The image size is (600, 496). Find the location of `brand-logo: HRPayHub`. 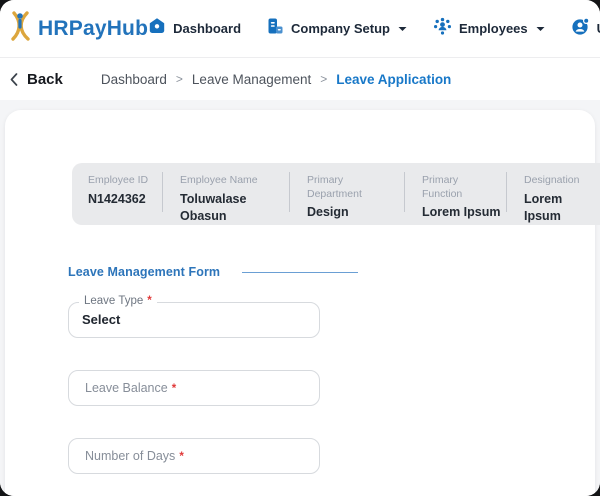

brand-logo: HRPayHub is located at coordinates (77, 28).